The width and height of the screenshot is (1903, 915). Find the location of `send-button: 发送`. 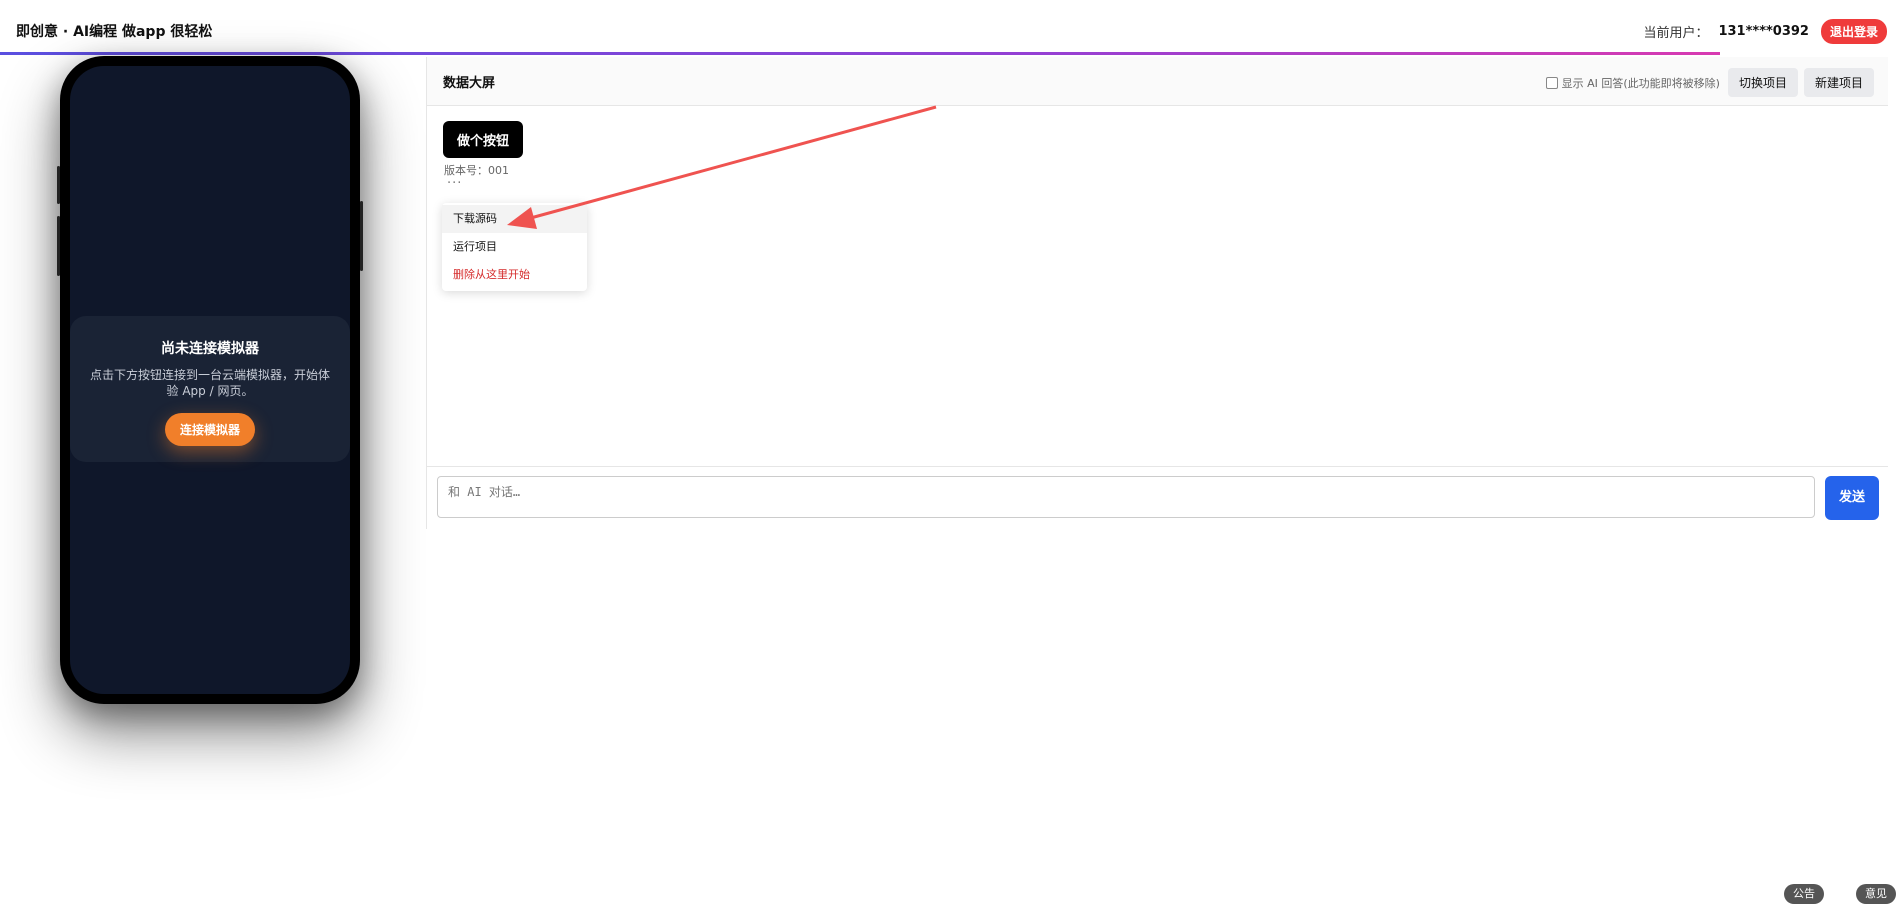

send-button: 发送 is located at coordinates (1852, 498).